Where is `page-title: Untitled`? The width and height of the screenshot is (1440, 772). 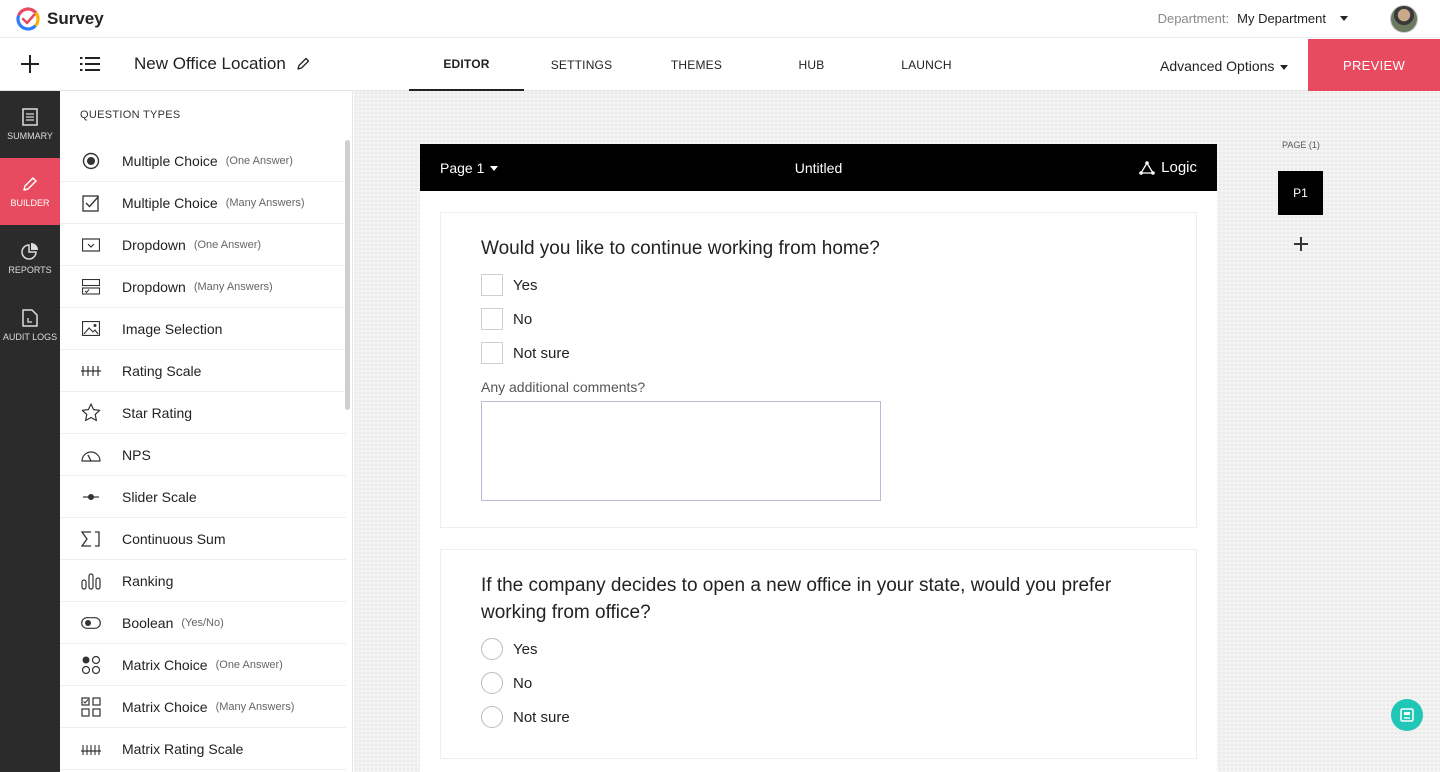
page-title: Untitled is located at coordinates (818, 168).